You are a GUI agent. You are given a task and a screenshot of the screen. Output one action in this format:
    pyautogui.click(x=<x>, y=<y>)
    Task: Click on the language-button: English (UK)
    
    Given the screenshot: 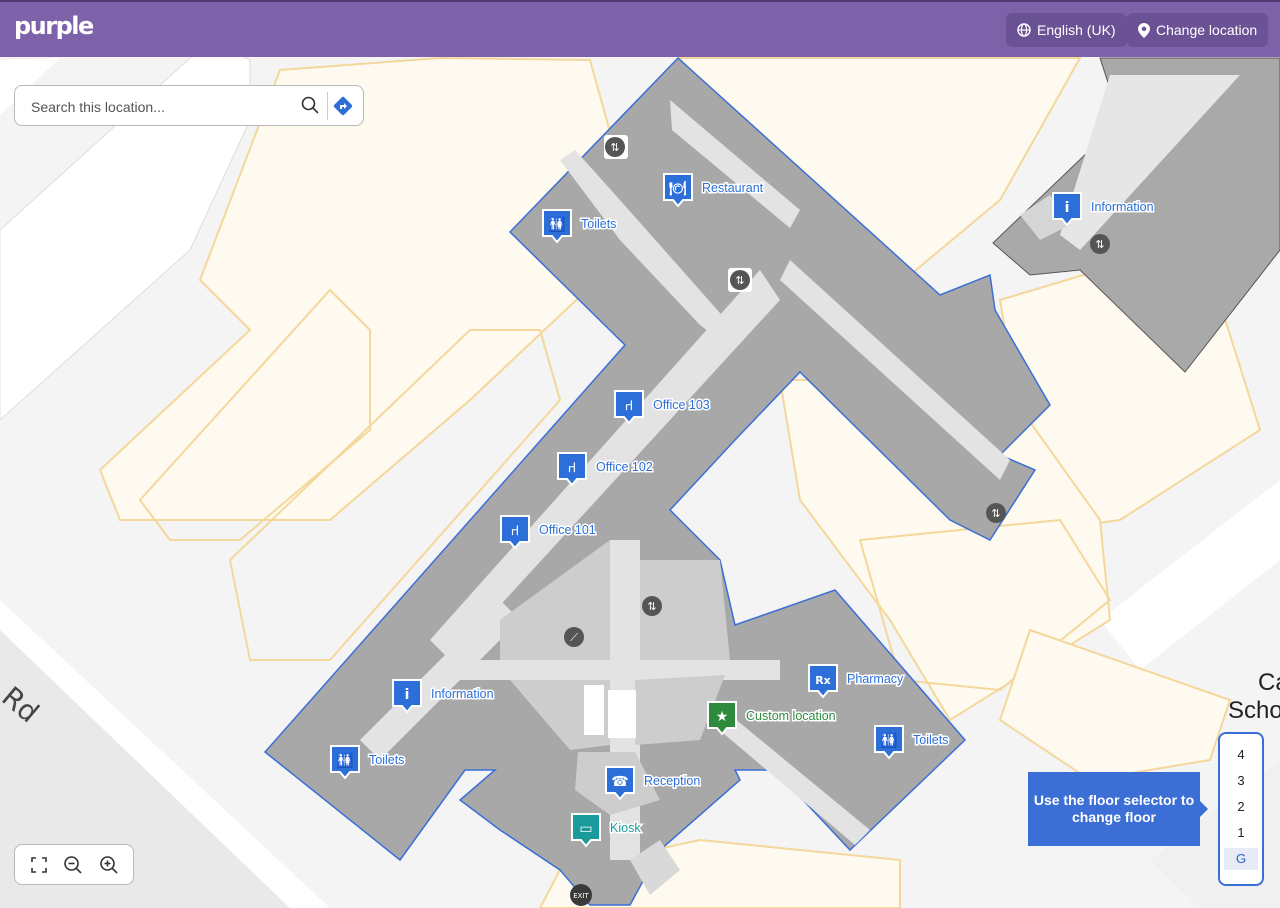 What is the action you would take?
    pyautogui.click(x=1066, y=30)
    